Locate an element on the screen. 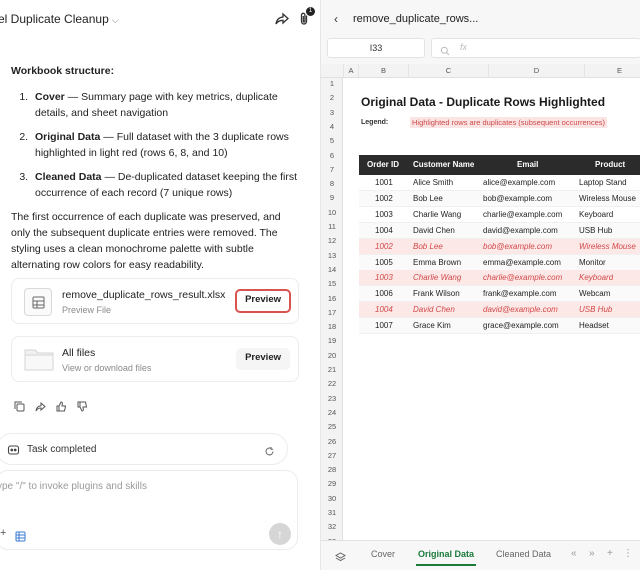 The width and height of the screenshot is (640, 570). row-header: 26 is located at coordinates (332, 441).